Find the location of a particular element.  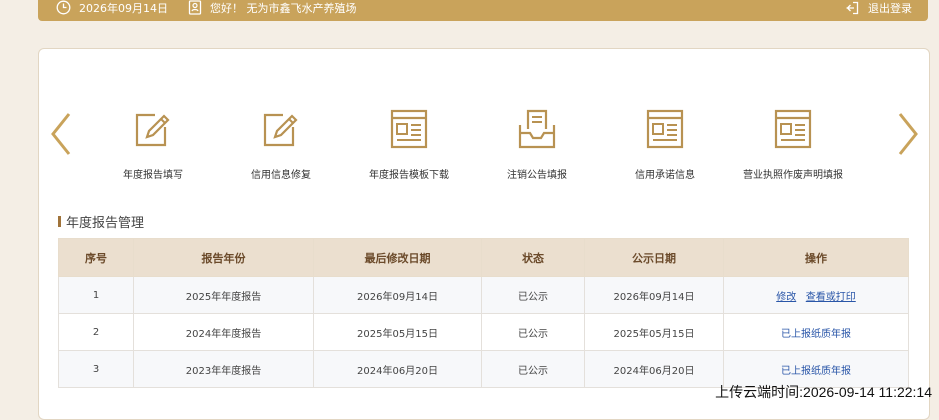

table-header-row: 序号 报告年份 最后修改日期 状态 公示日期 操作 is located at coordinates (483, 257).